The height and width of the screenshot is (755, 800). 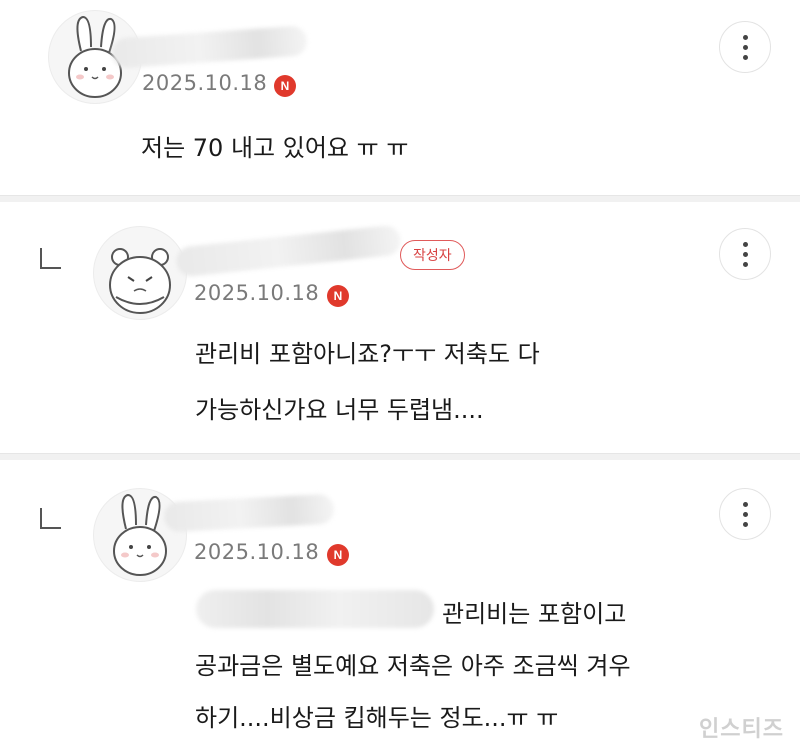 What do you see at coordinates (377, 718) in the screenshot?
I see `comment-text-line: 하기....비상금 킵해두는 정도...ㅠ ㅠ` at bounding box center [377, 718].